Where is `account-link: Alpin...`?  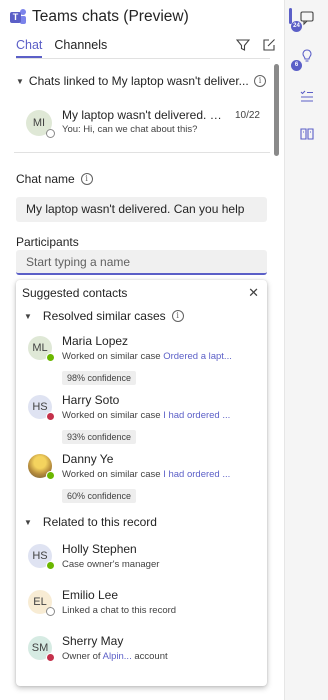
account-link: Alpin... is located at coordinates (117, 656).